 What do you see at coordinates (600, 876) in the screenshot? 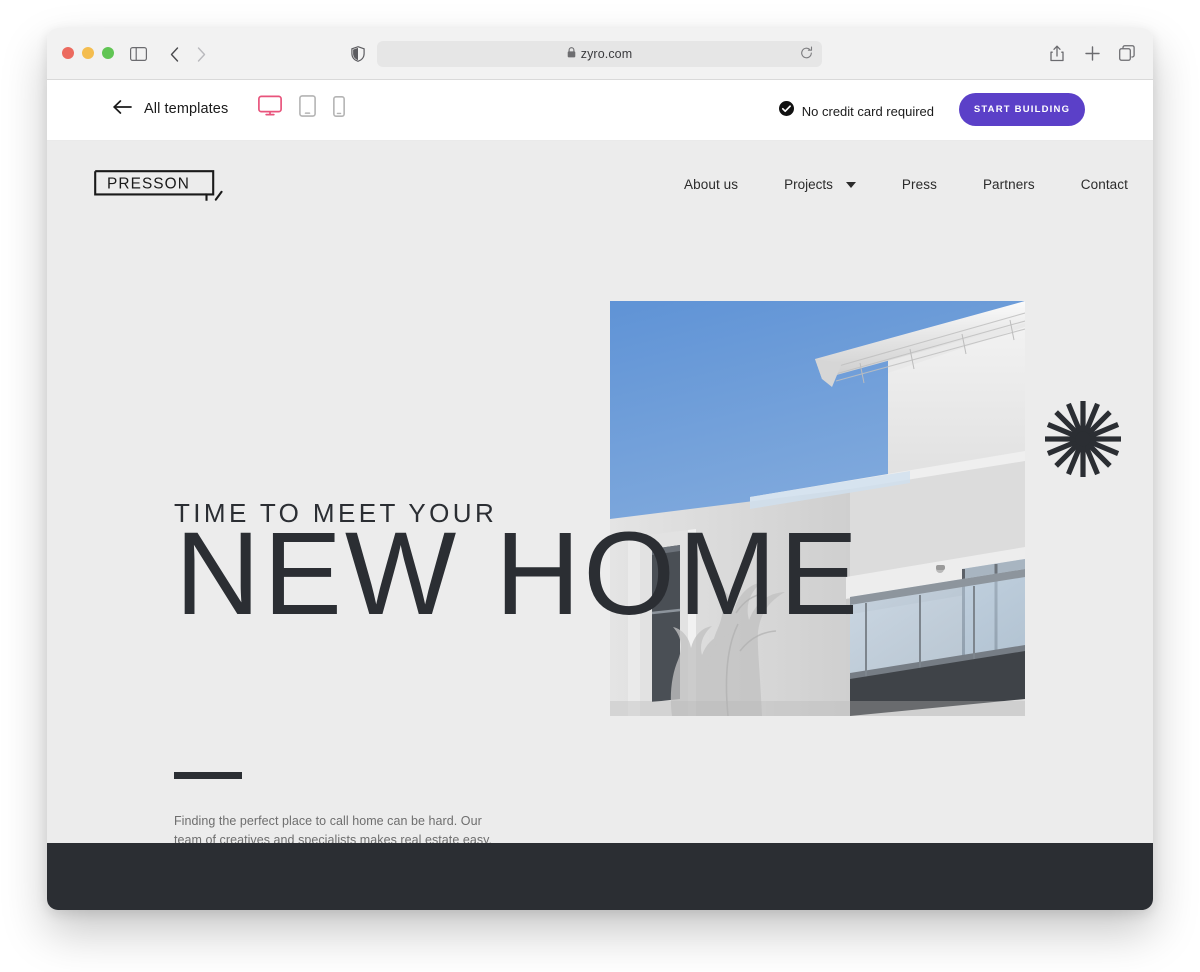
I see `site-footer` at bounding box center [600, 876].